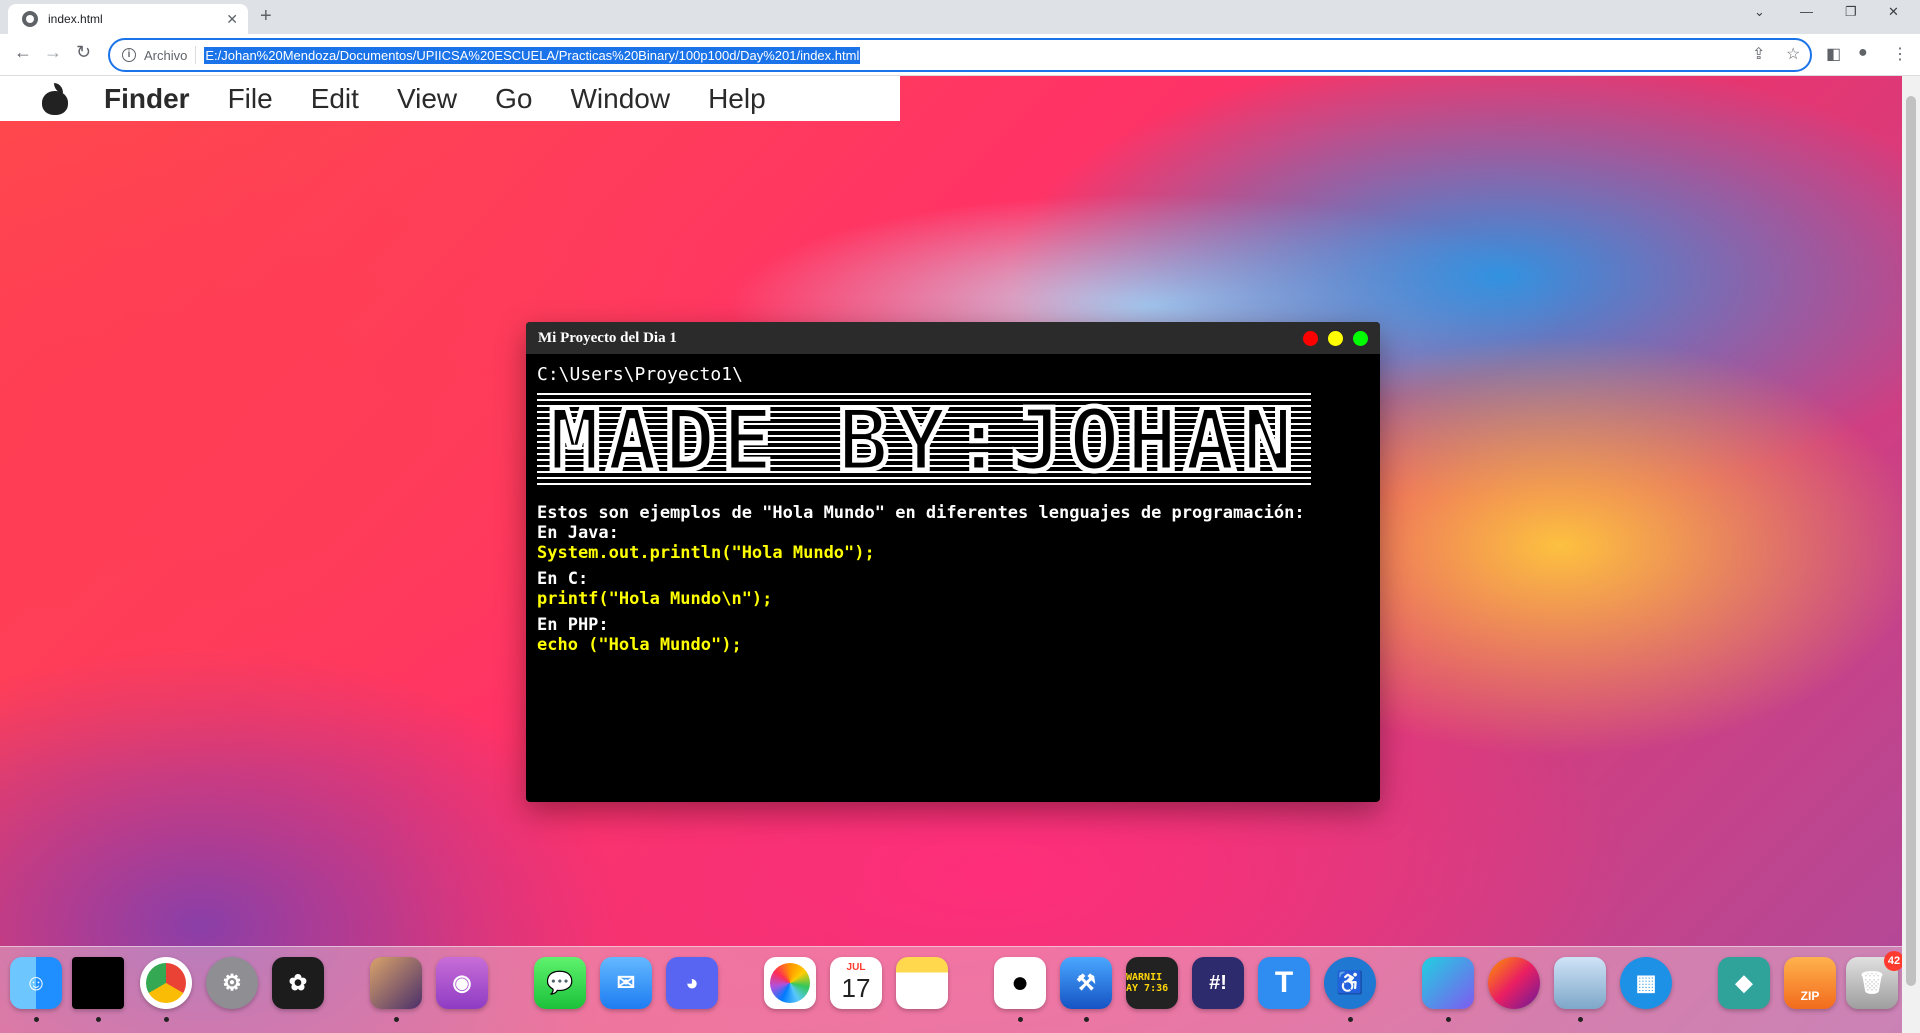  Describe the element at coordinates (922, 983) in the screenshot. I see `notes-icon` at that location.